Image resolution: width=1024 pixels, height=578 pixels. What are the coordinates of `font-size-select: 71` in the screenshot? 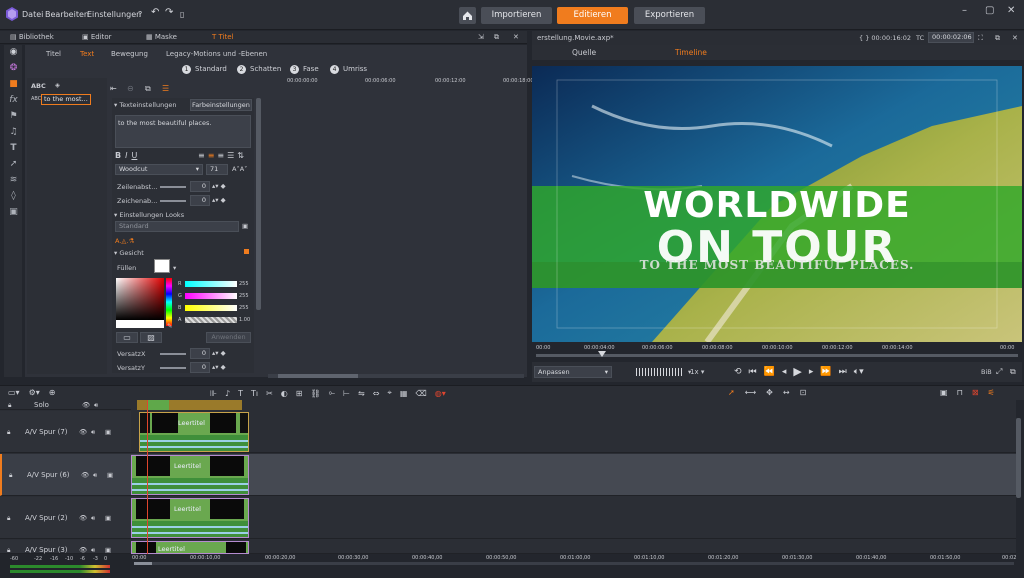 It's located at (217, 169).